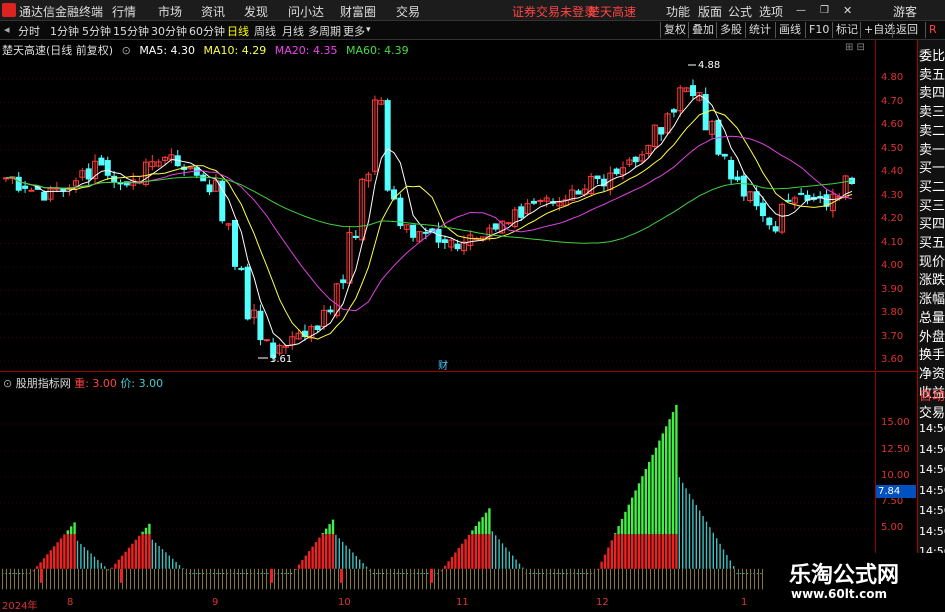 The width and height of the screenshot is (945, 612). I want to click on sidebar-item: 买五, so click(932, 241).